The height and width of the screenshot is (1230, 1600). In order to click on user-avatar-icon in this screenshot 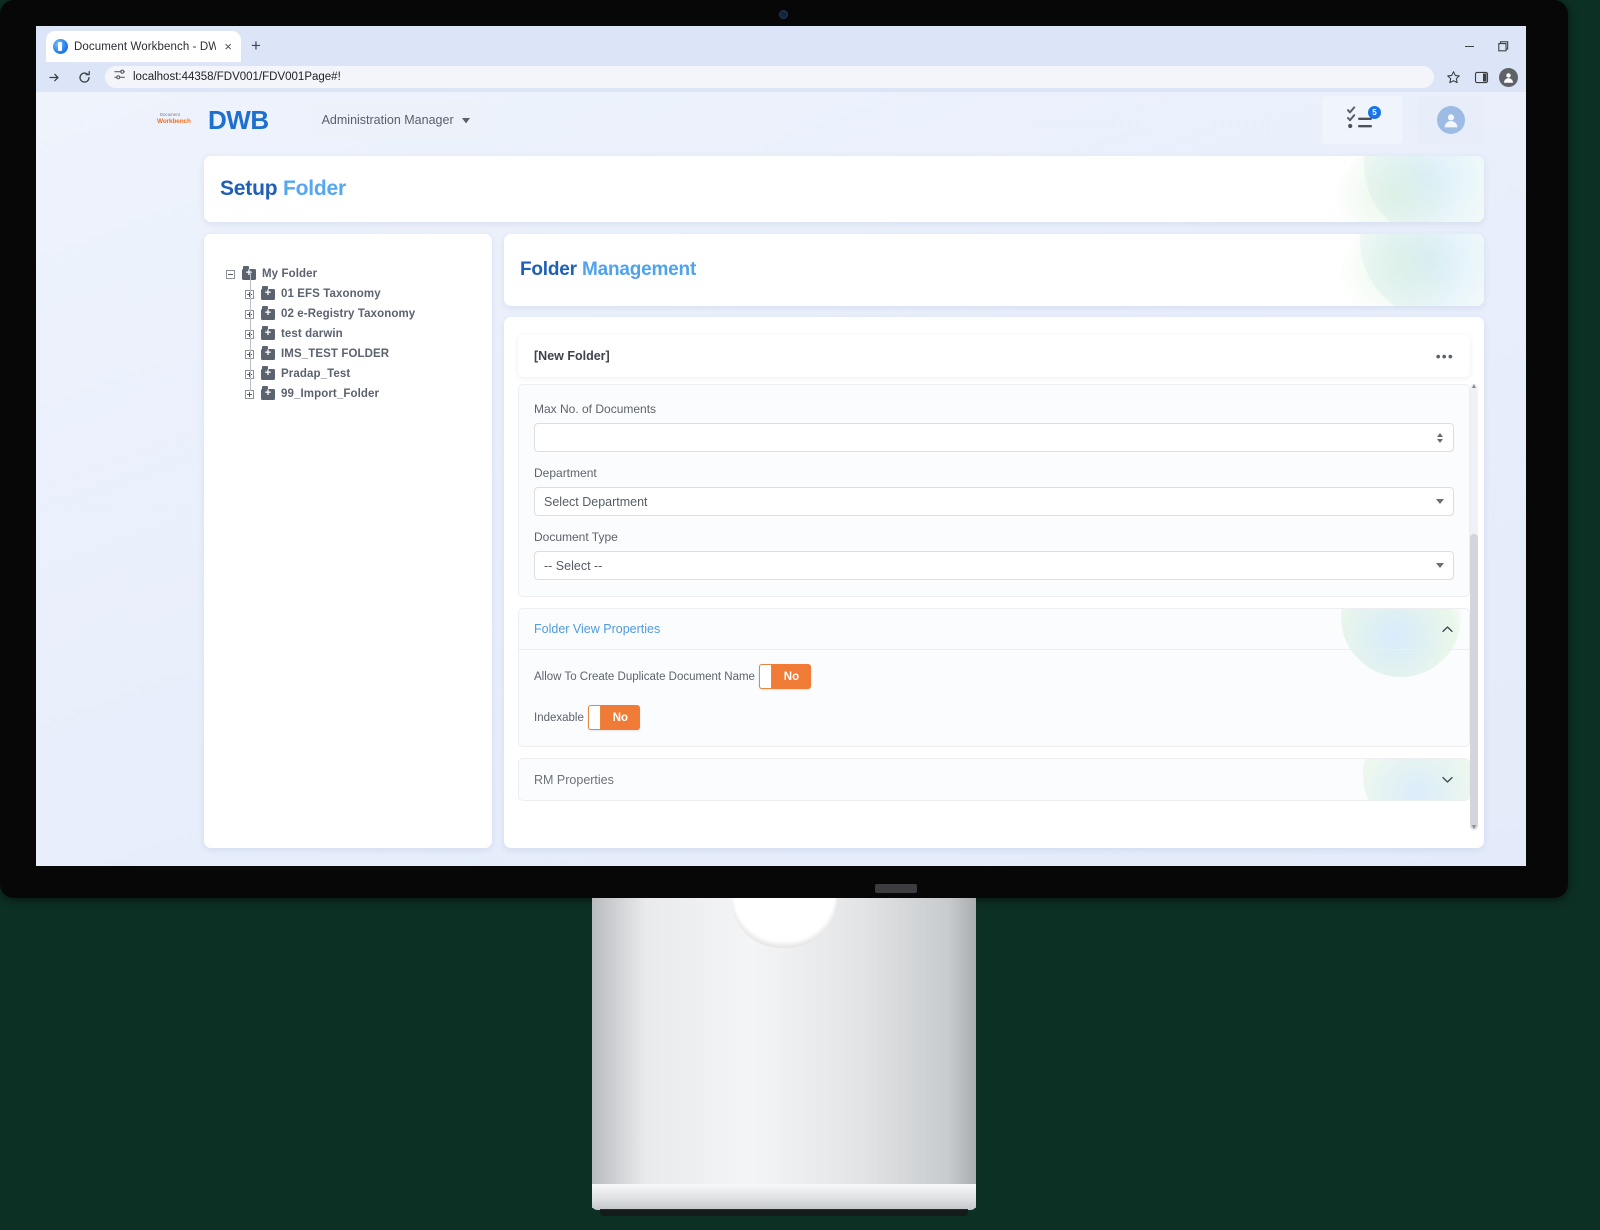, I will do `click(1451, 120)`.